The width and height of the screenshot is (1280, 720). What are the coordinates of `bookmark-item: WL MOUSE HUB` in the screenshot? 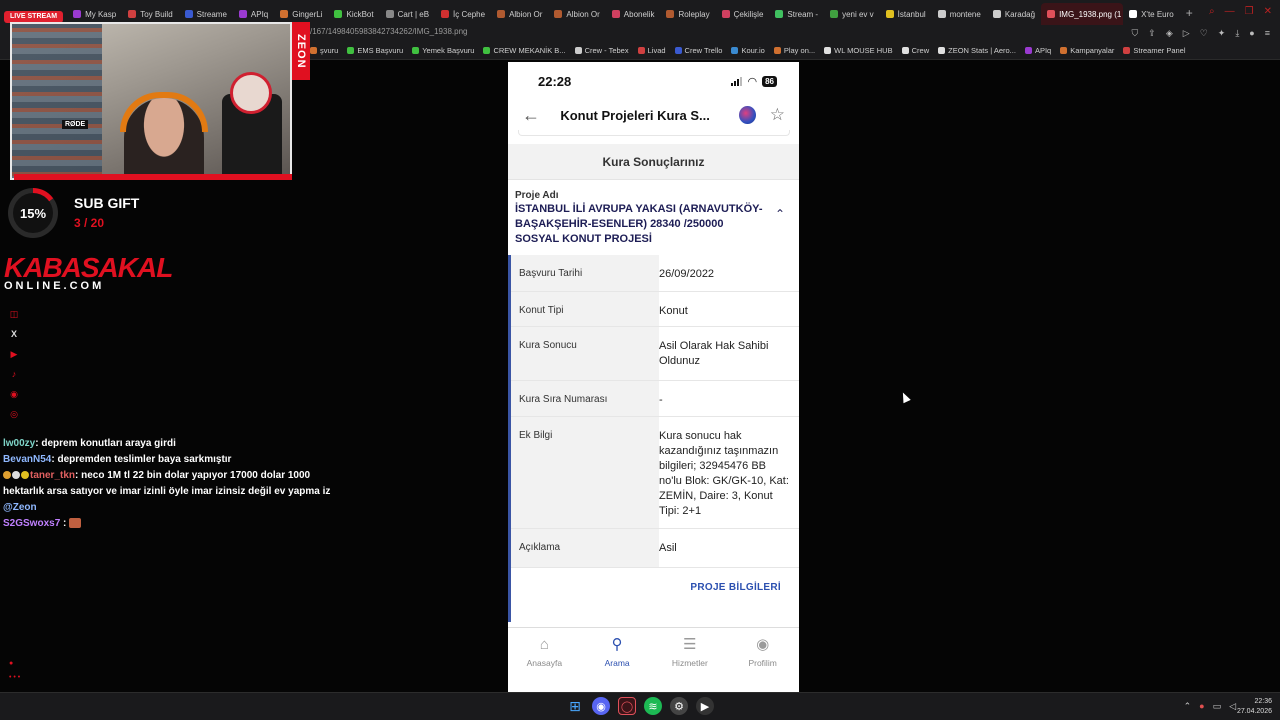 It's located at (858, 50).